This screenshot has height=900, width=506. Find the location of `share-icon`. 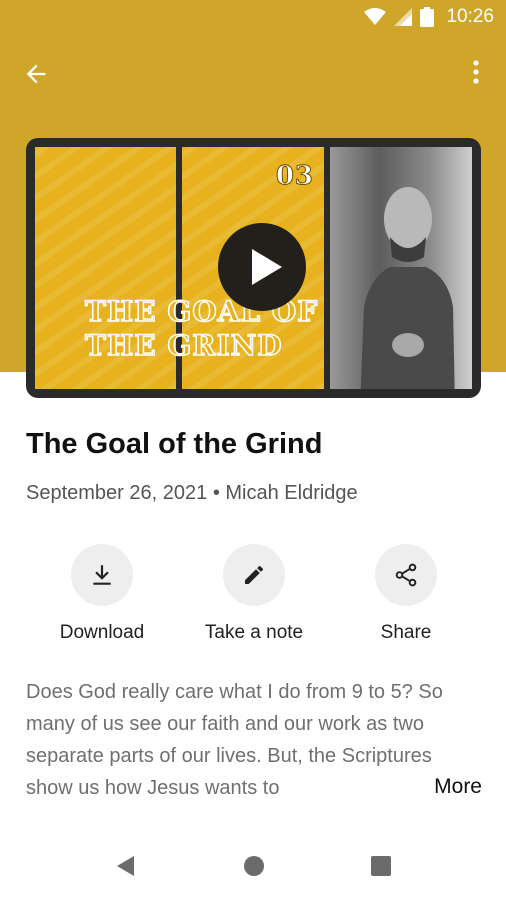

share-icon is located at coordinates (406, 575).